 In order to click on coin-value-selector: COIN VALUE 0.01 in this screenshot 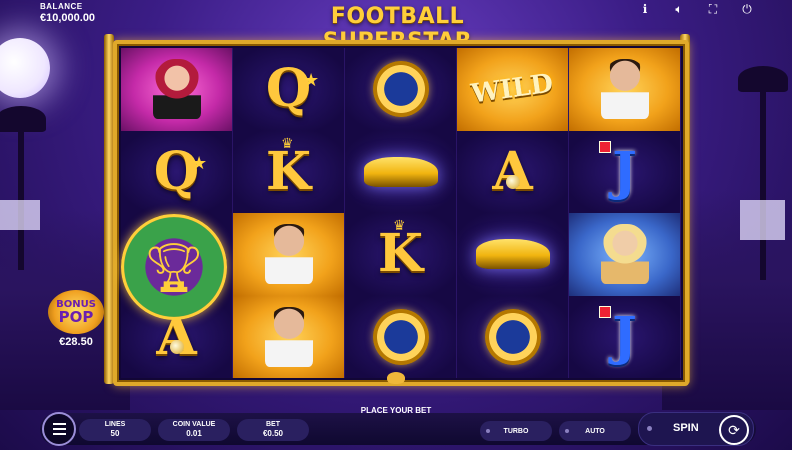, I will do `click(194, 430)`.